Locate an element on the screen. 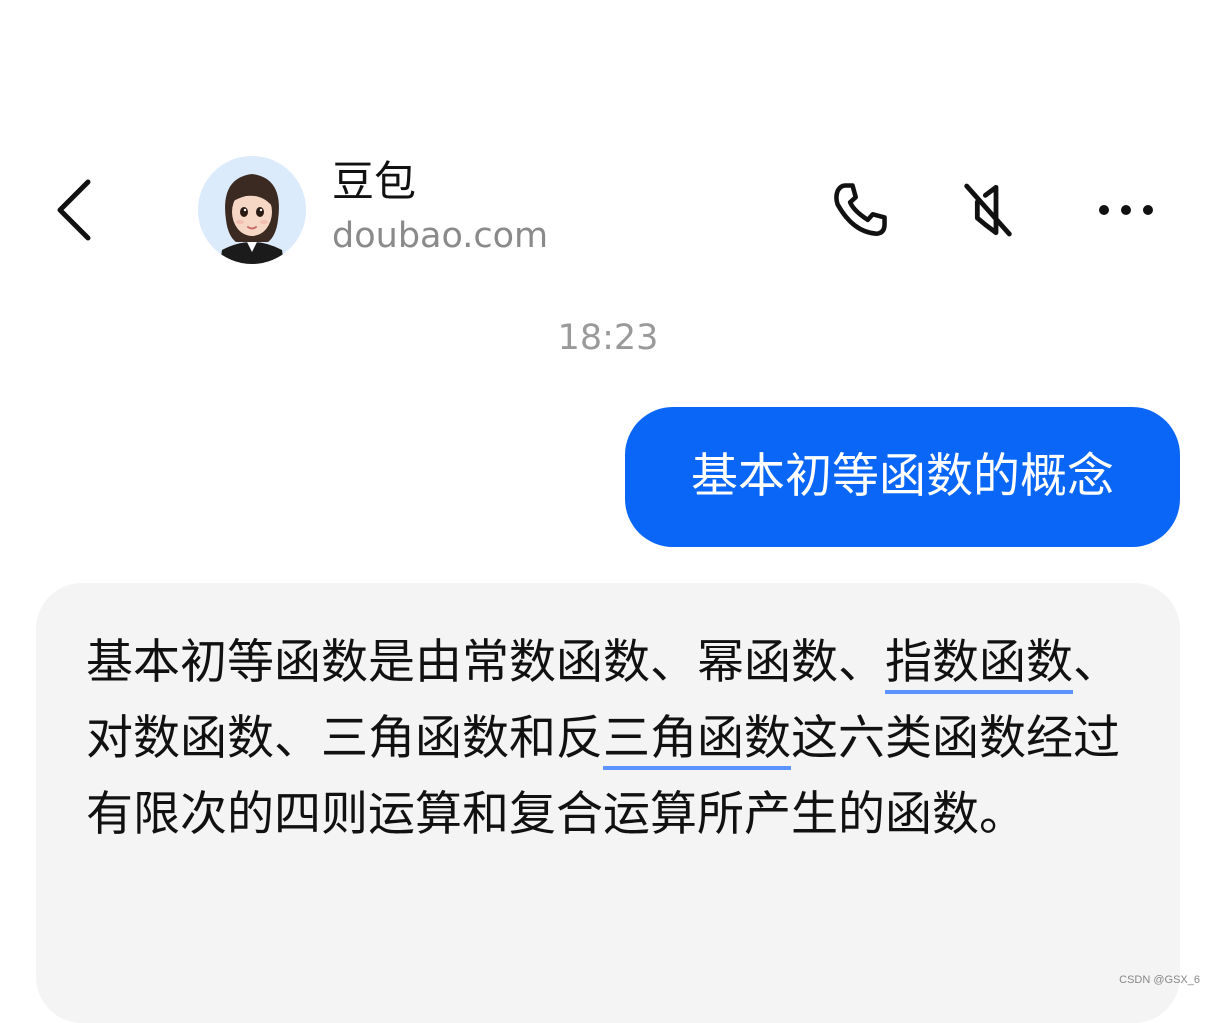 Image resolution: width=1216 pixels, height=1023 pixels. more-button is located at coordinates (1126, 210).